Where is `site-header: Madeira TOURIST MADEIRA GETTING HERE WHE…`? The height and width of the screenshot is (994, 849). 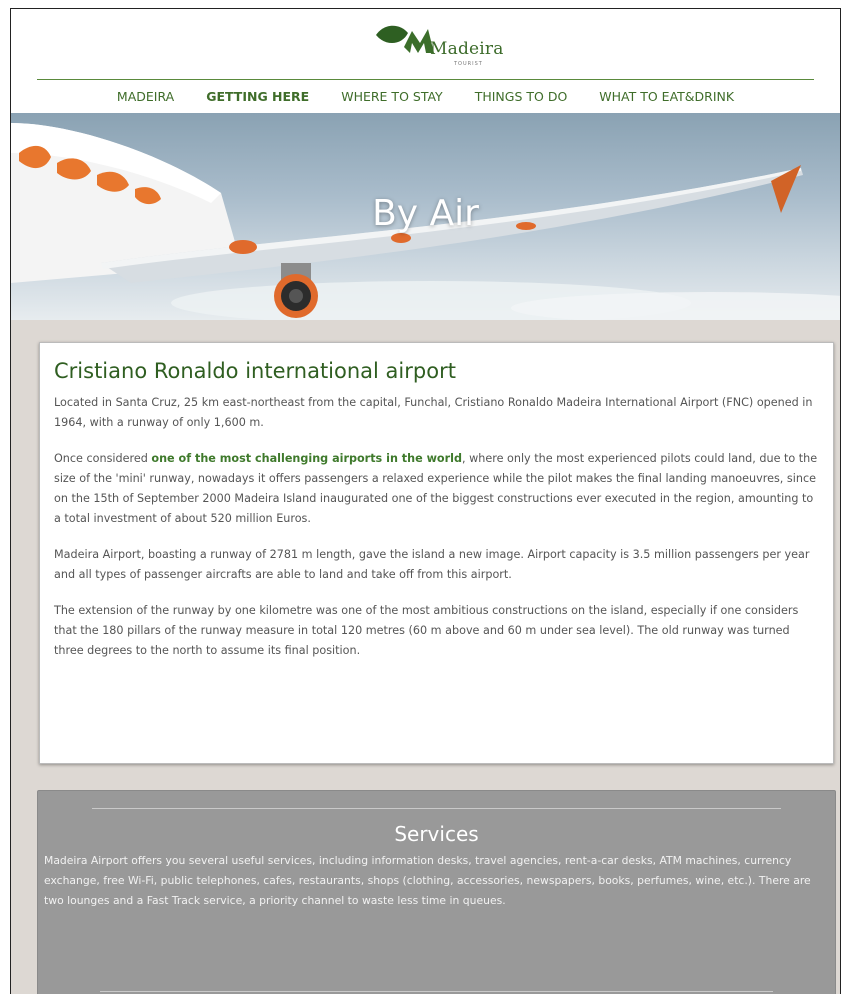 site-header: Madeira TOURIST MADEIRA GETTING HERE WHE… is located at coordinates (425, 61).